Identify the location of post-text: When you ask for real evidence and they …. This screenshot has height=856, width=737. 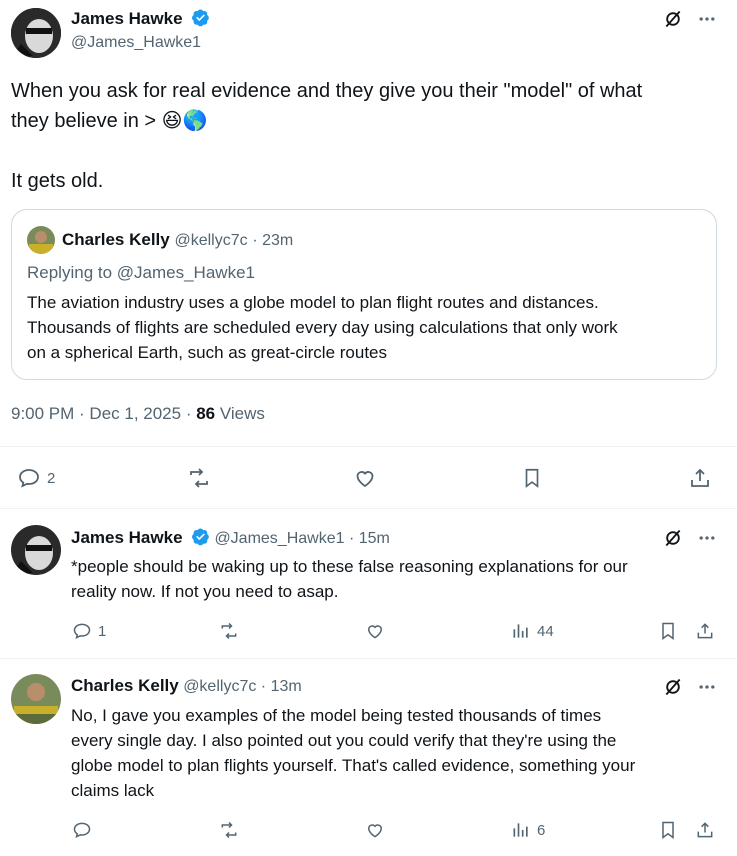
(368, 136).